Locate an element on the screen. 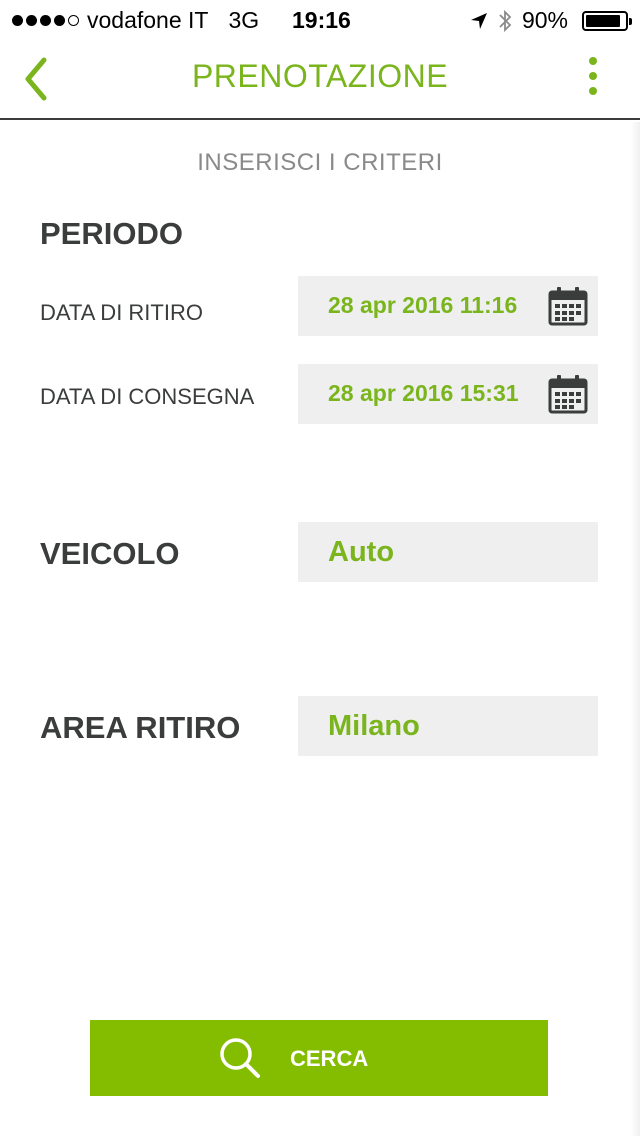 The width and height of the screenshot is (640, 1136). pickup-area-select: Milano is located at coordinates (448, 726).